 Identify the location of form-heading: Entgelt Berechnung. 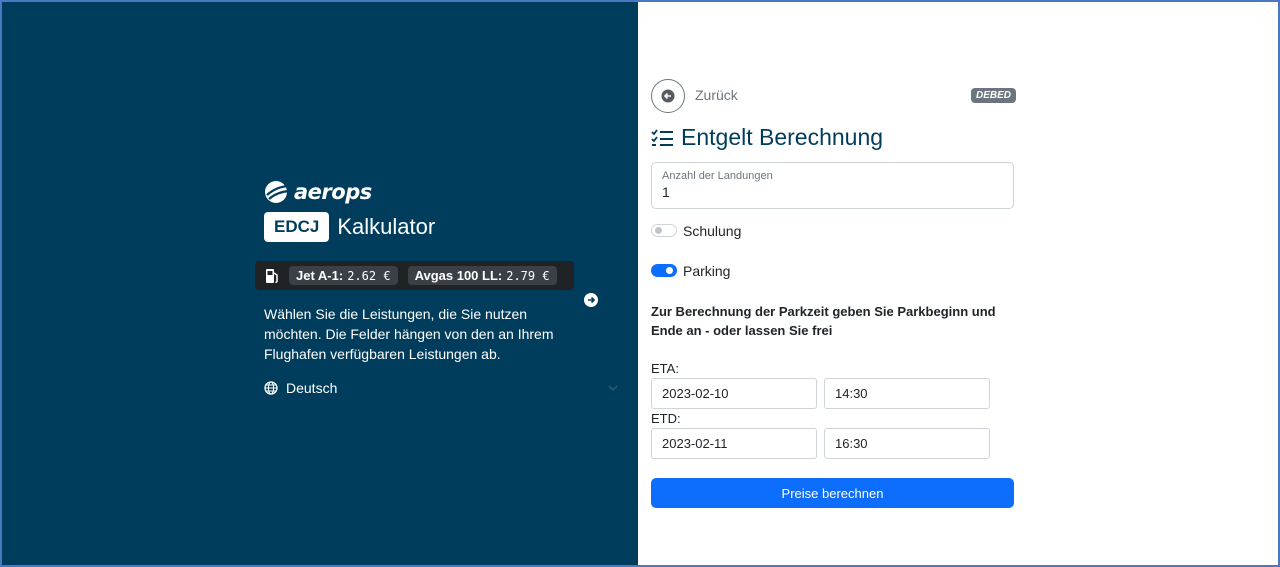
(767, 137).